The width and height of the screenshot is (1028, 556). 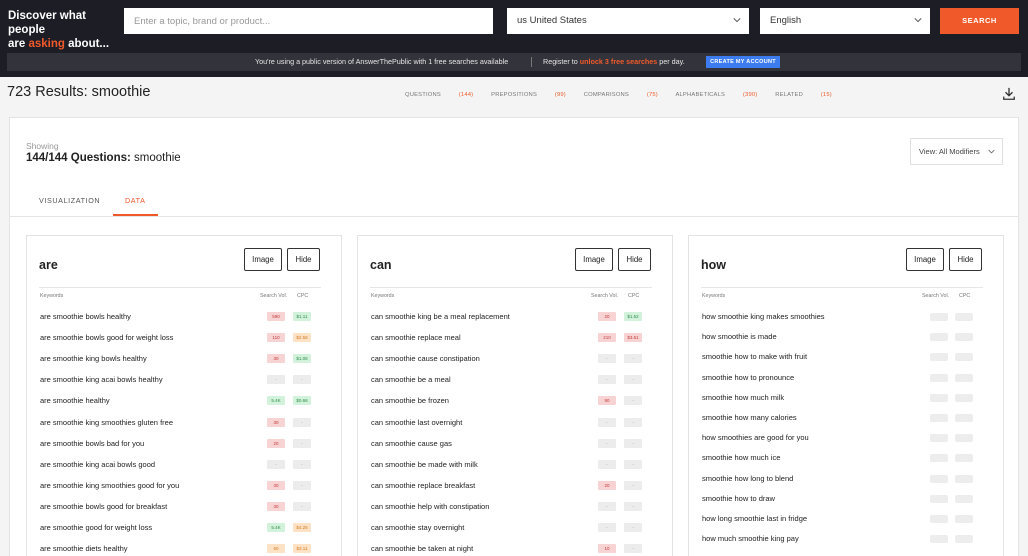 I want to click on search-volume-badge: -, so click(x=607, y=380).